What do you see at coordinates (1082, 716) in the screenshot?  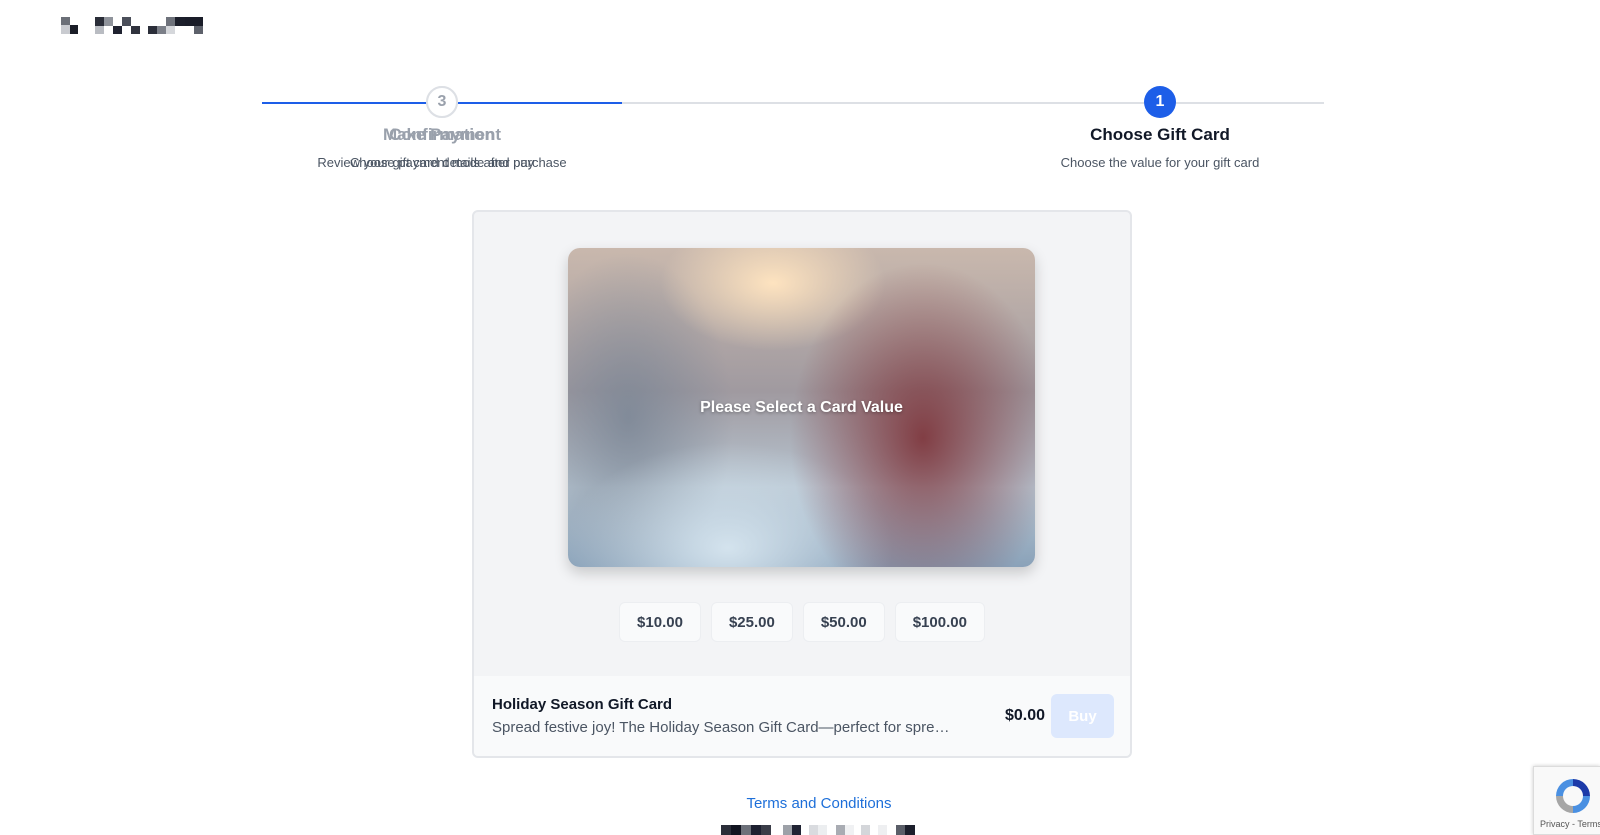 I see `buy-button: Buy` at bounding box center [1082, 716].